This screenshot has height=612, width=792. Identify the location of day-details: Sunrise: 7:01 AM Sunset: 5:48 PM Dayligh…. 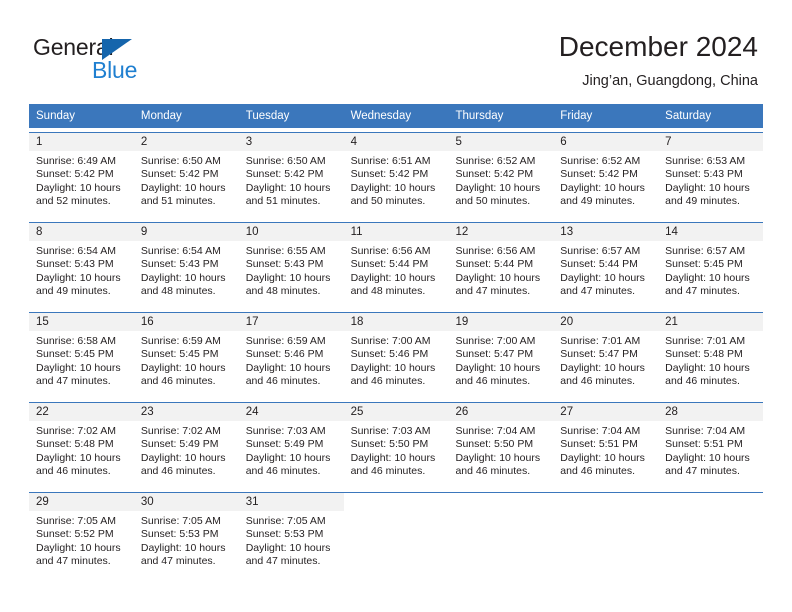
(710, 360).